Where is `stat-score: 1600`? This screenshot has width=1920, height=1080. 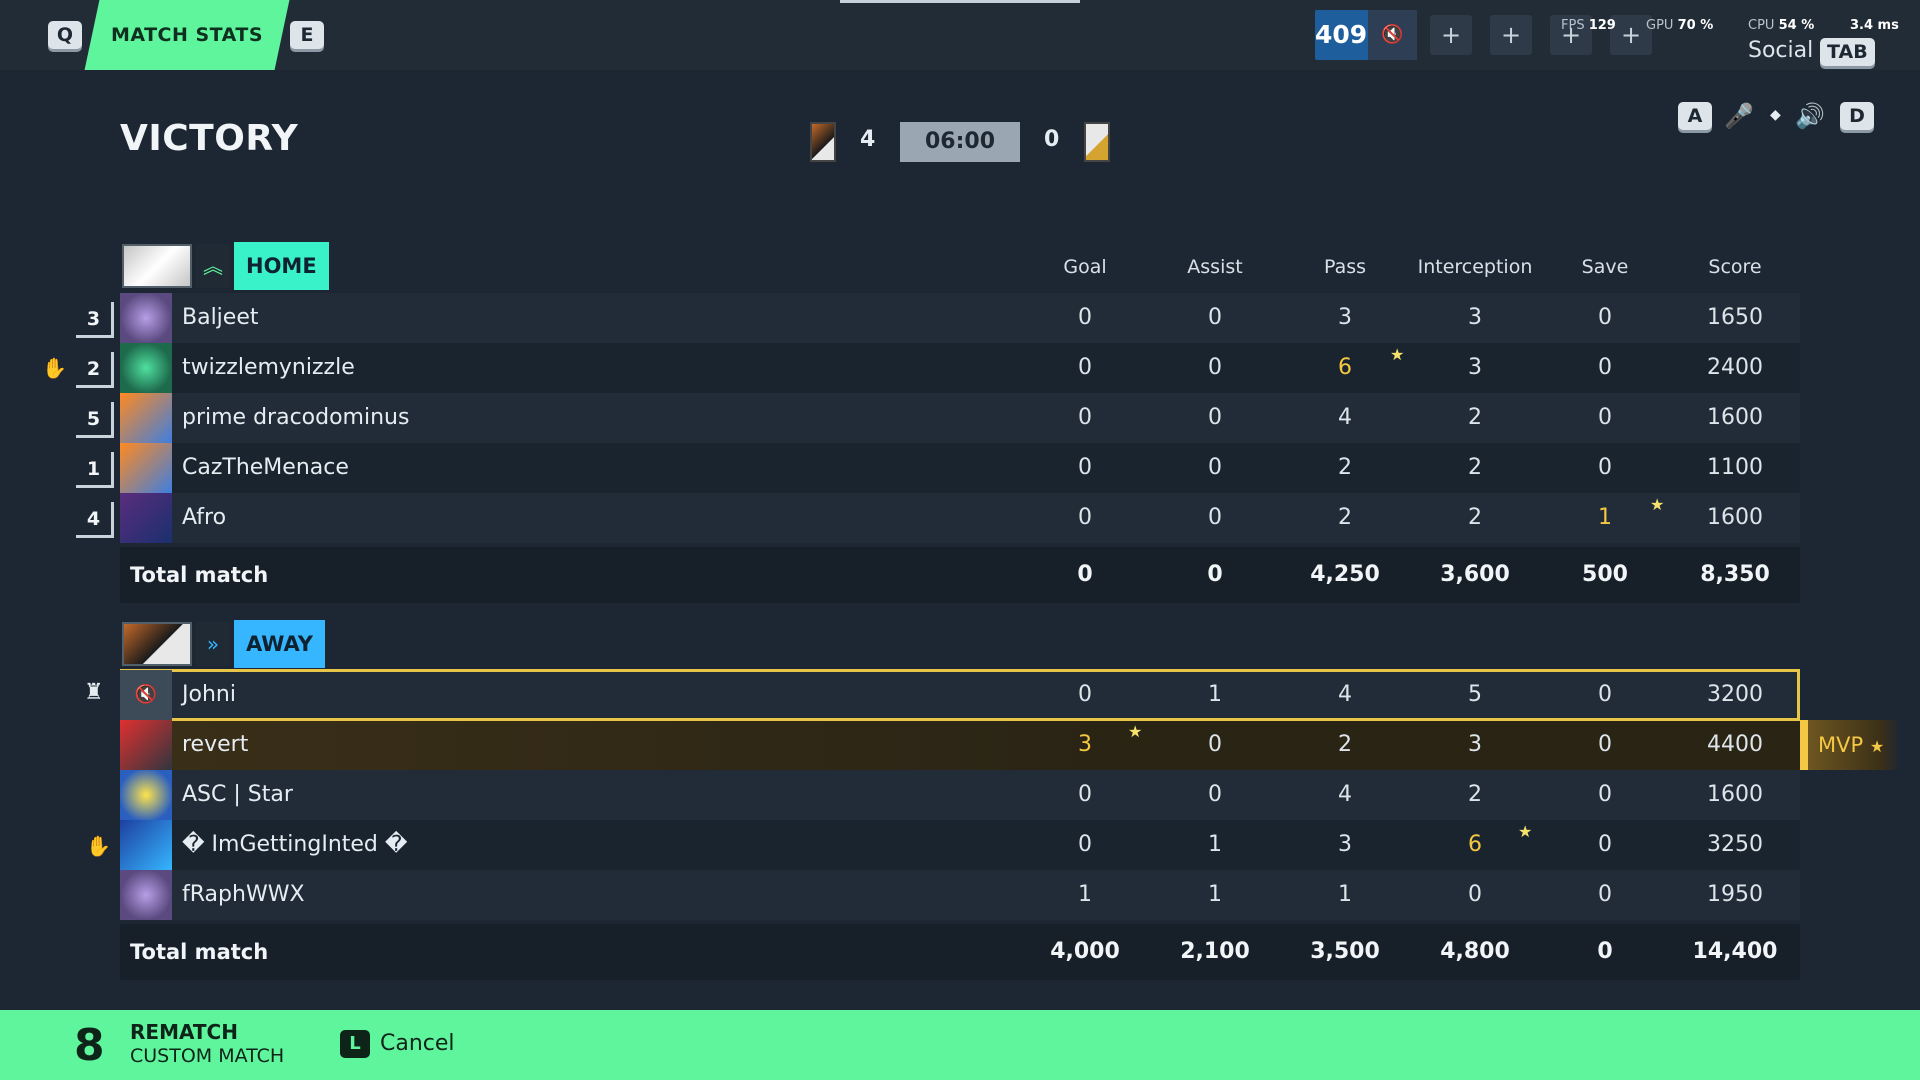
stat-score: 1600 is located at coordinates (1735, 517).